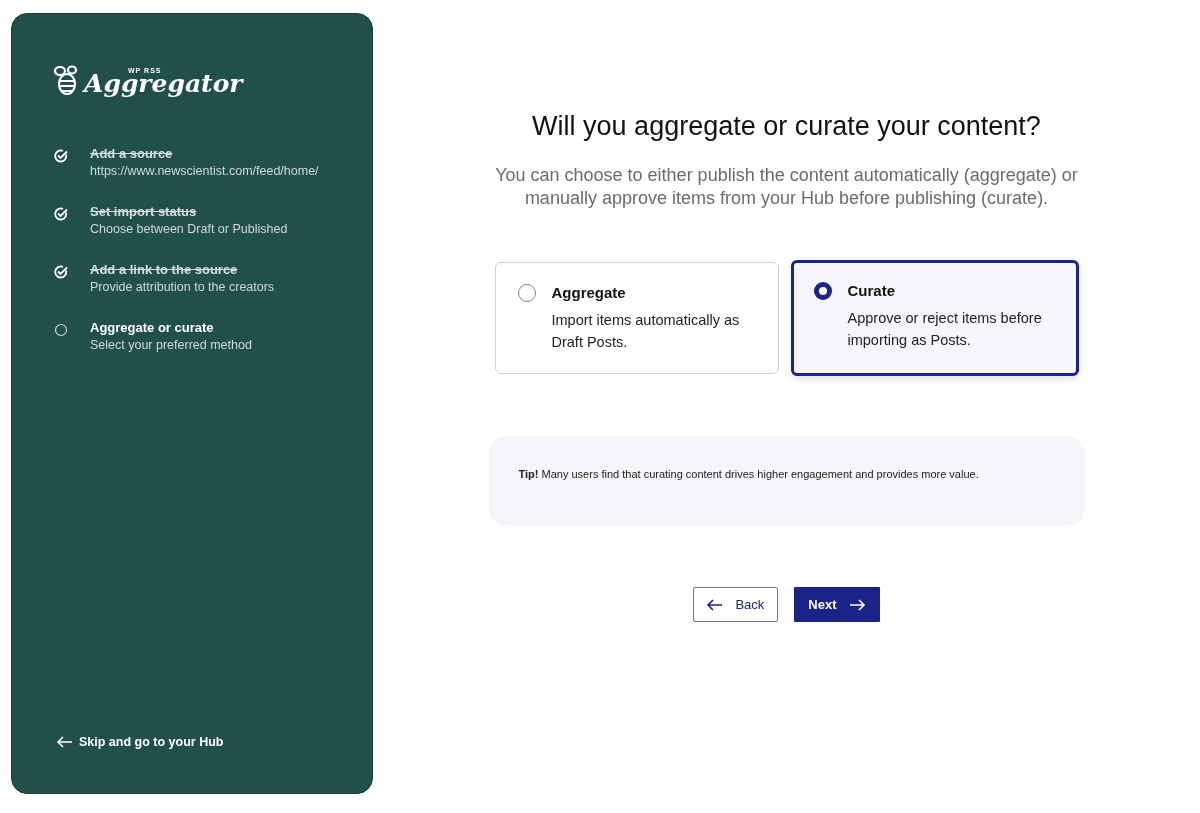 This screenshot has height=813, width=1200. I want to click on option-title: Curate, so click(871, 290).